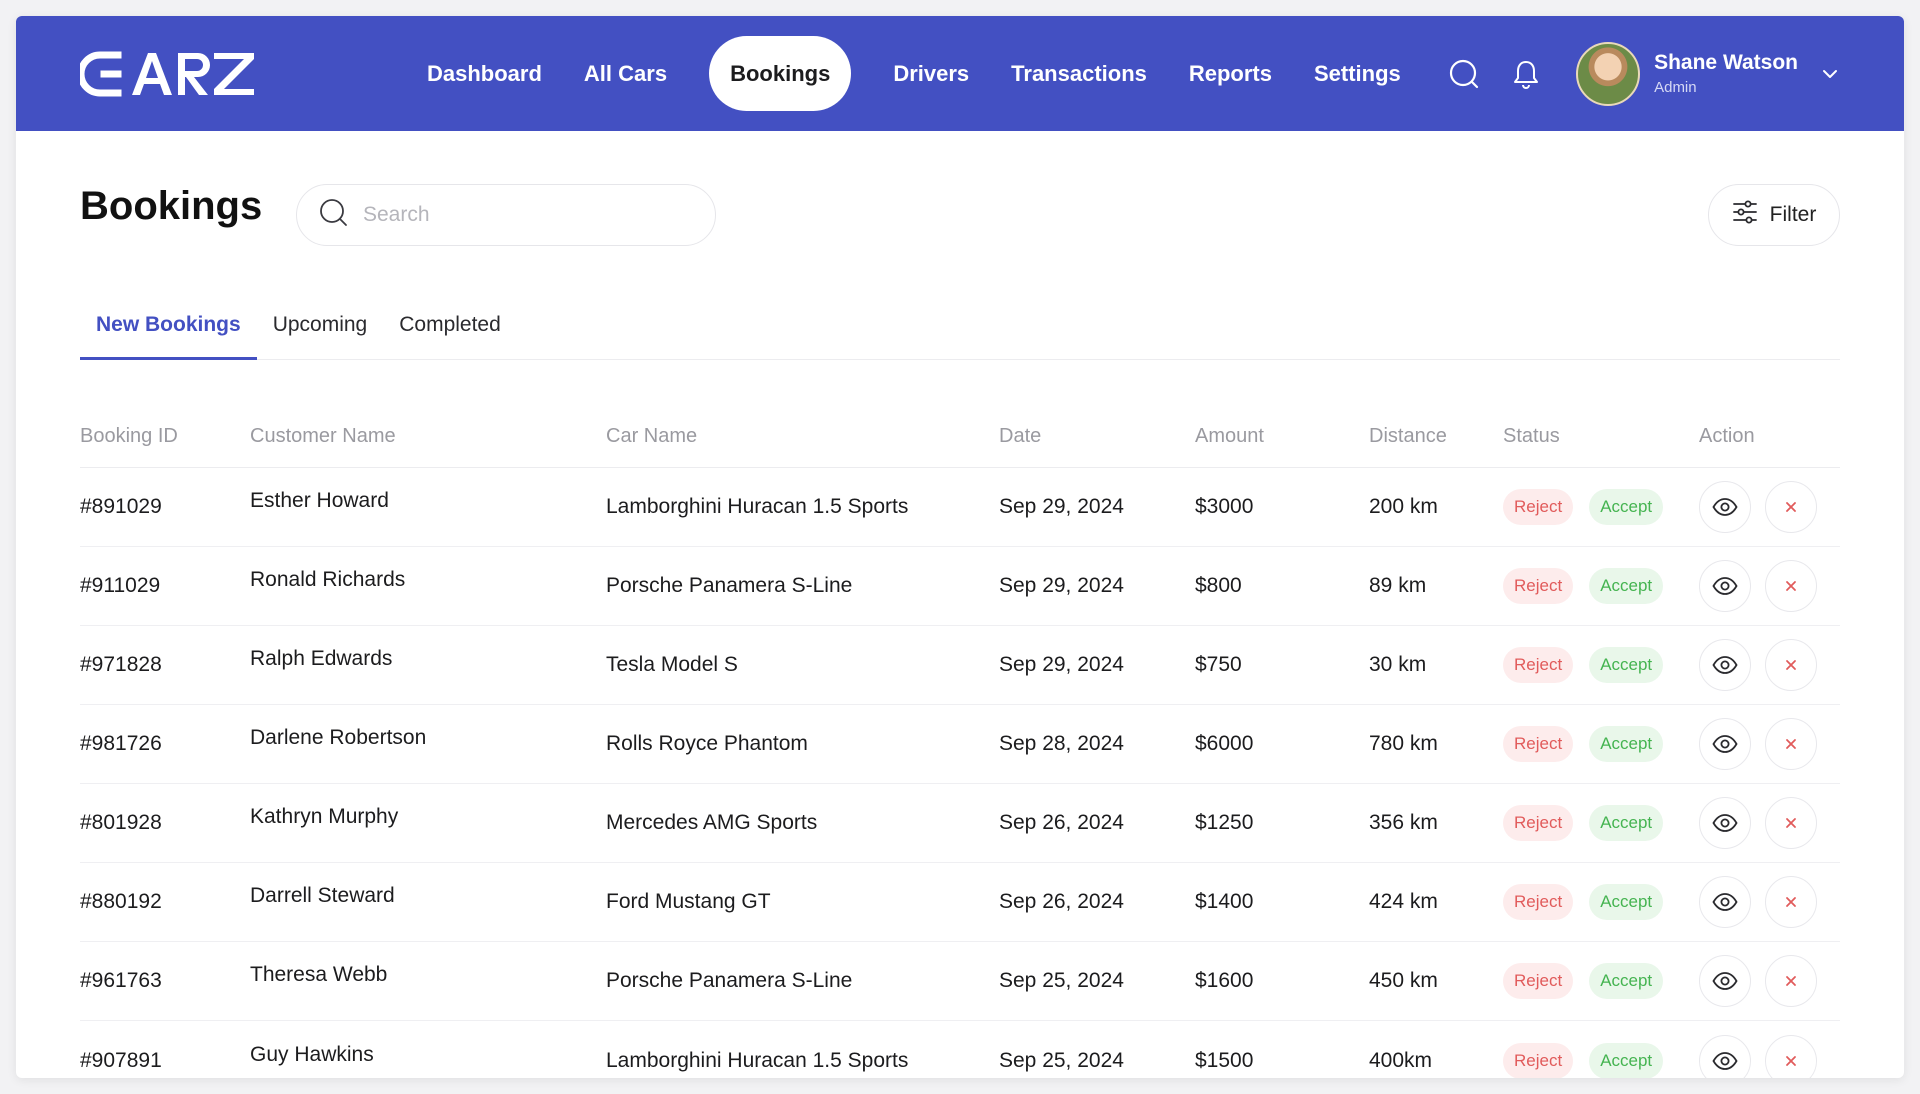 This screenshot has width=1920, height=1094. What do you see at coordinates (484, 73) in the screenshot?
I see `nav-item-dashboard: Dashboard` at bounding box center [484, 73].